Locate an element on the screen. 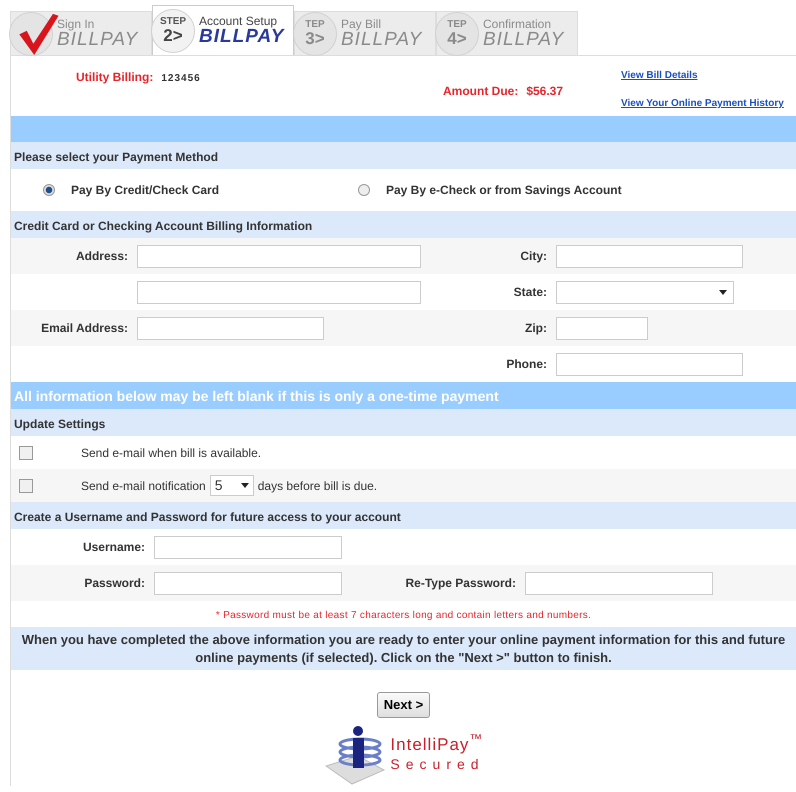 The width and height of the screenshot is (796, 792). link: View Your Online Payment History is located at coordinates (702, 103).